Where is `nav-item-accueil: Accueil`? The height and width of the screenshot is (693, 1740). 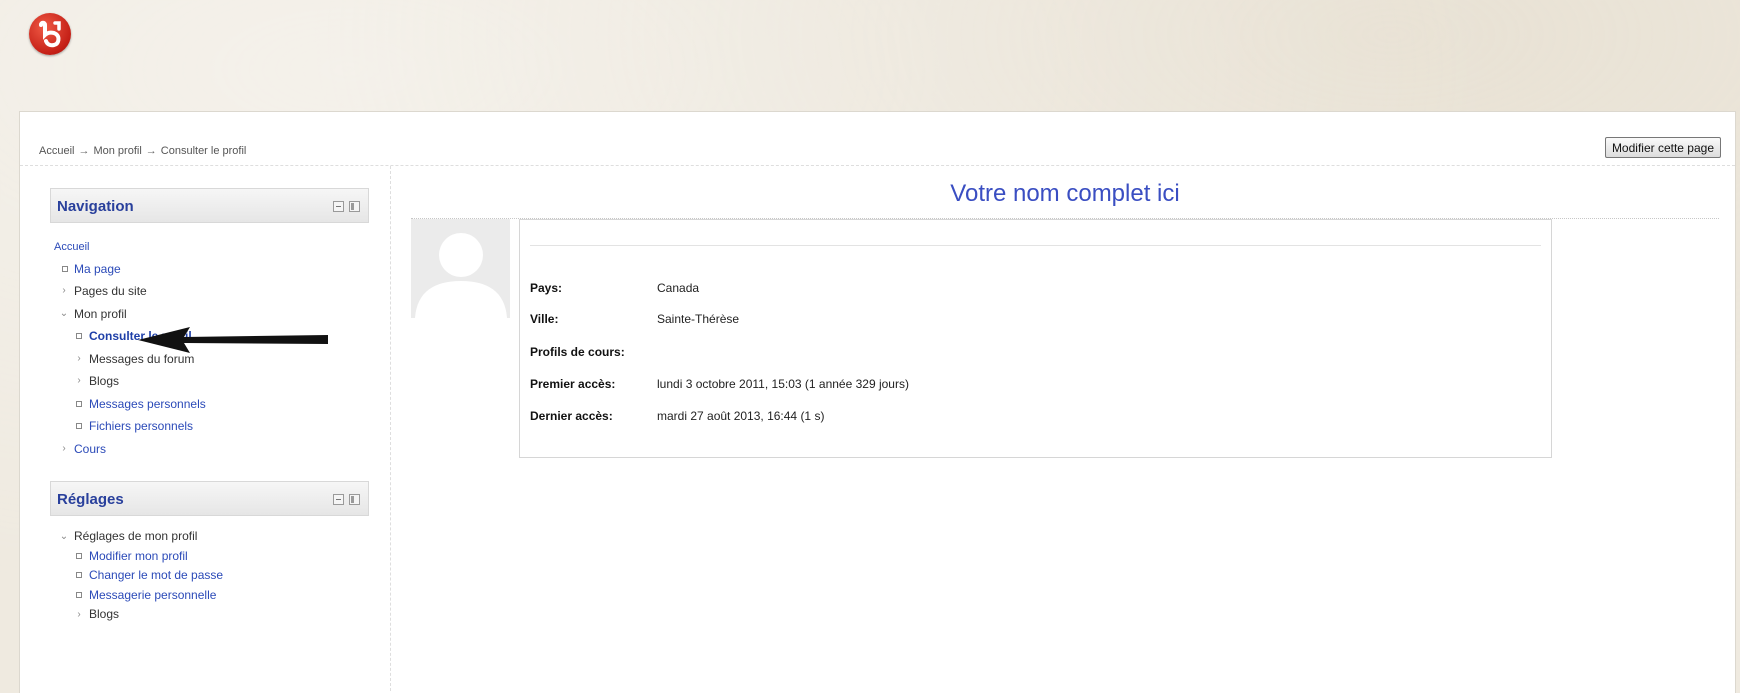
nav-item-accueil: Accueil is located at coordinates (209, 246).